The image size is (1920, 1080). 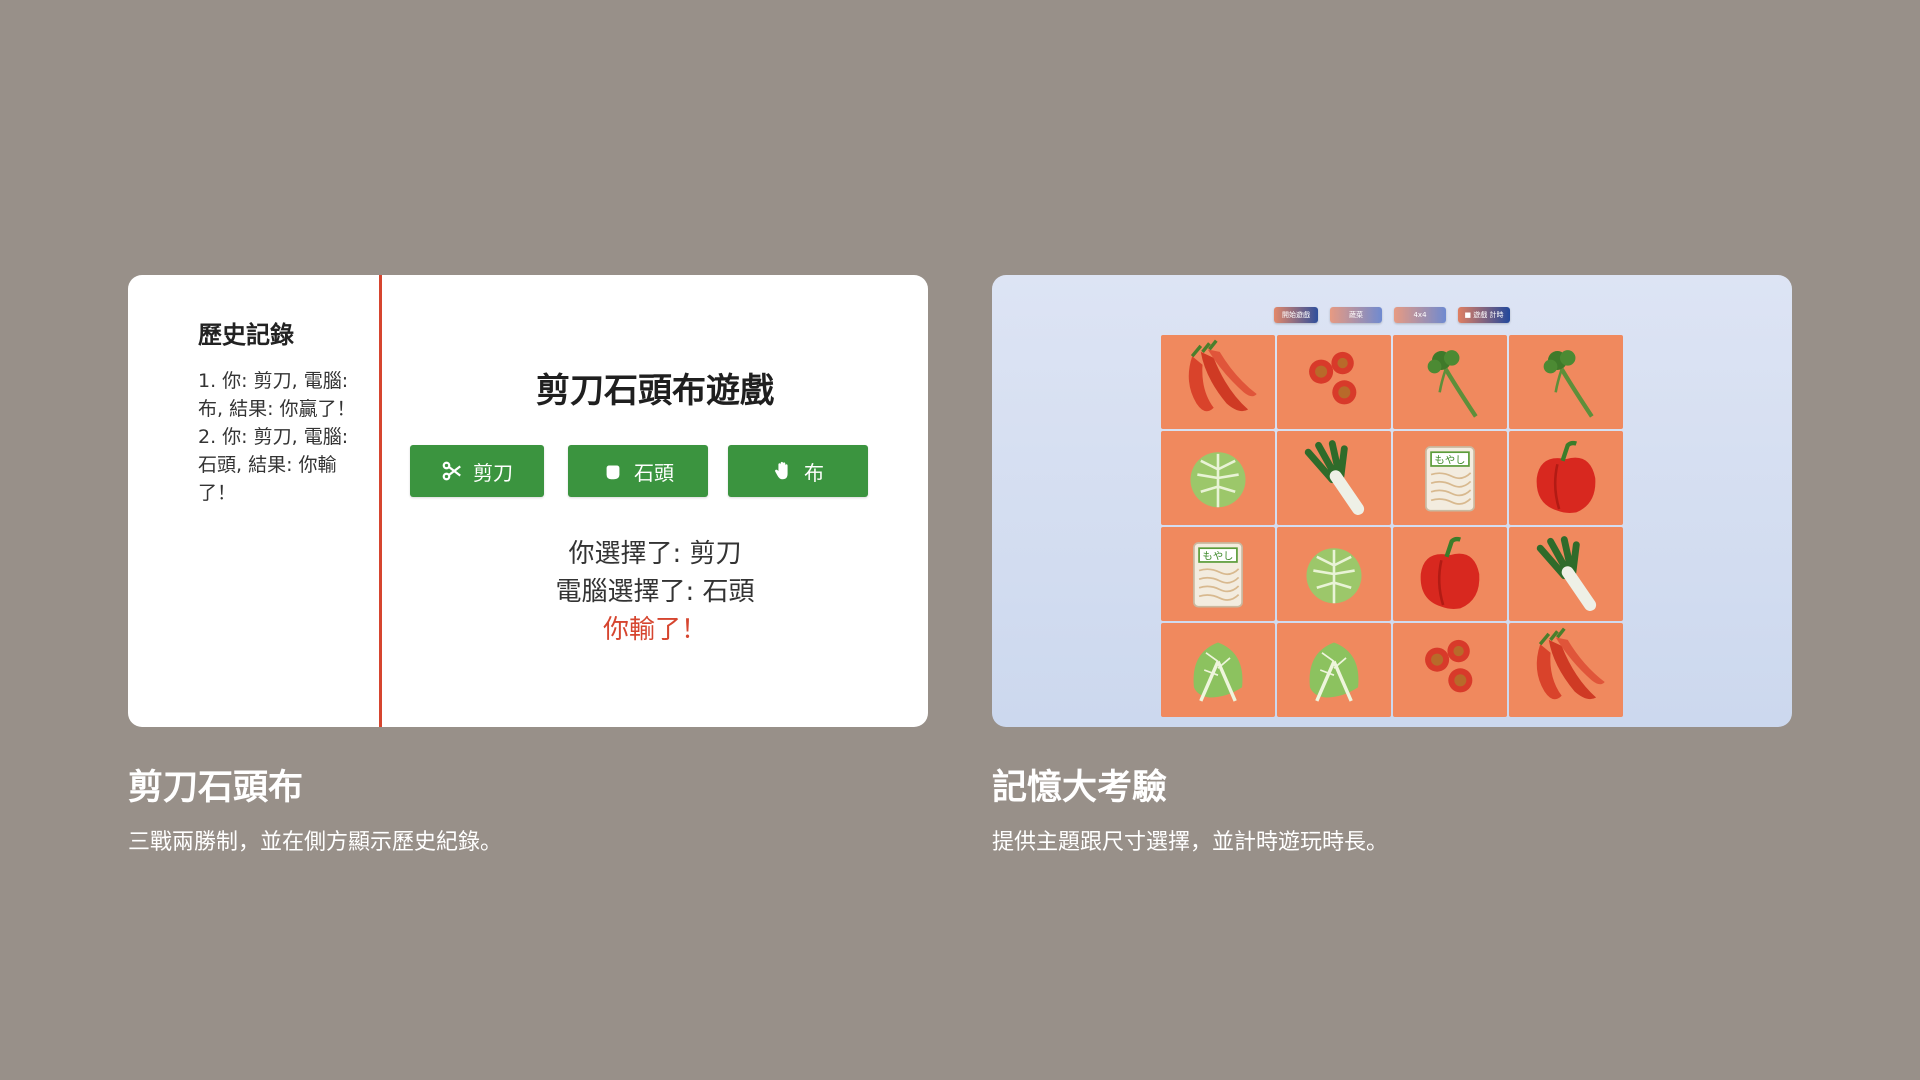 I want to click on card-title: 記憶大考驗, so click(x=1392, y=788).